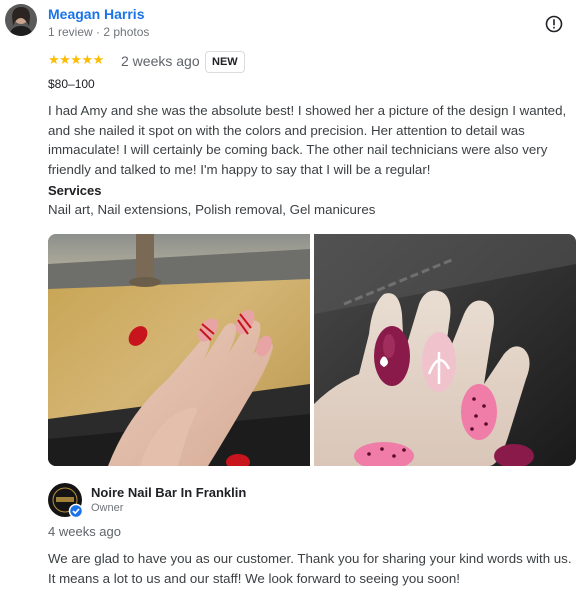 This screenshot has width=585, height=592. Describe the element at coordinates (75, 190) in the screenshot. I see `services-title: Services` at that location.